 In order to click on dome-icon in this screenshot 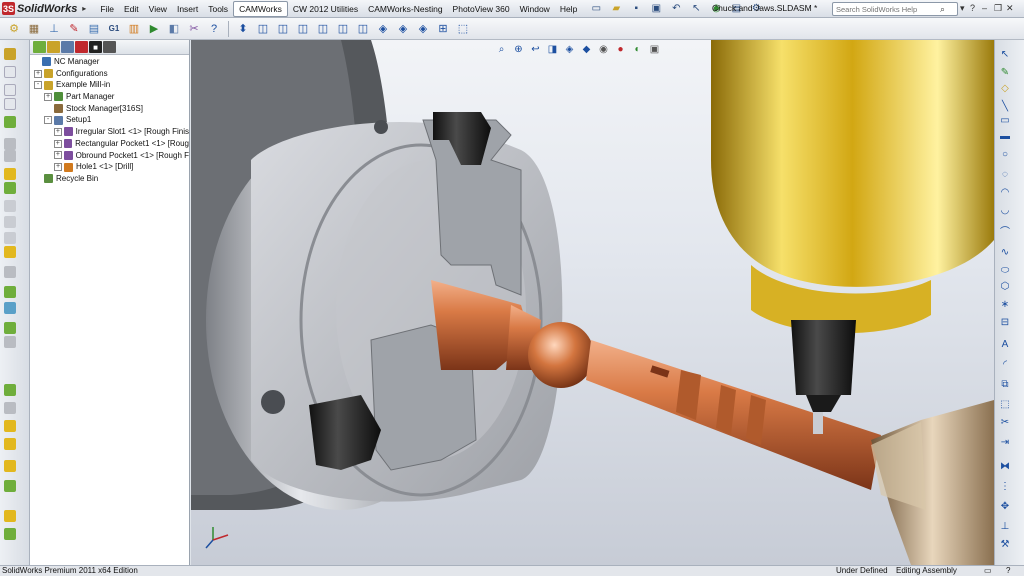, I will do `click(10, 426)`.